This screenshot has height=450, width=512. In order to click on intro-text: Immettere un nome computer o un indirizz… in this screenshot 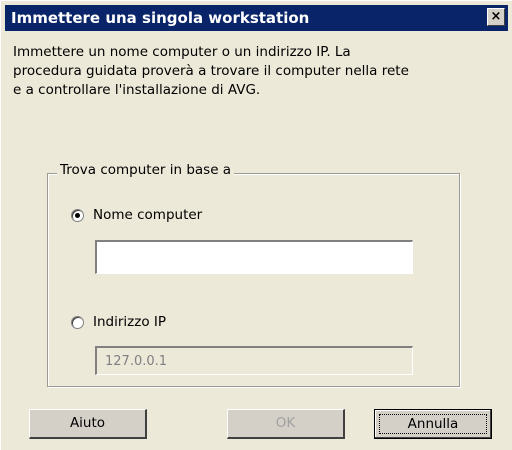, I will do `click(211, 71)`.